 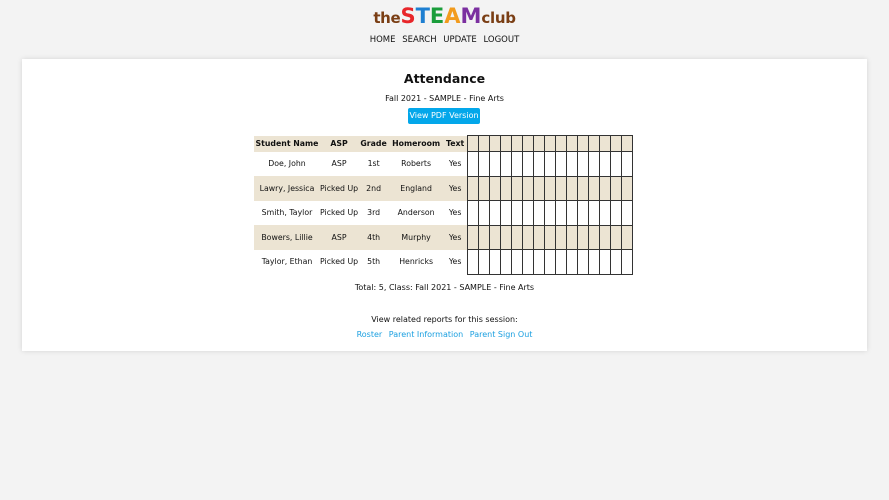 What do you see at coordinates (437, 16) in the screenshot?
I see `logo-letter: E` at bounding box center [437, 16].